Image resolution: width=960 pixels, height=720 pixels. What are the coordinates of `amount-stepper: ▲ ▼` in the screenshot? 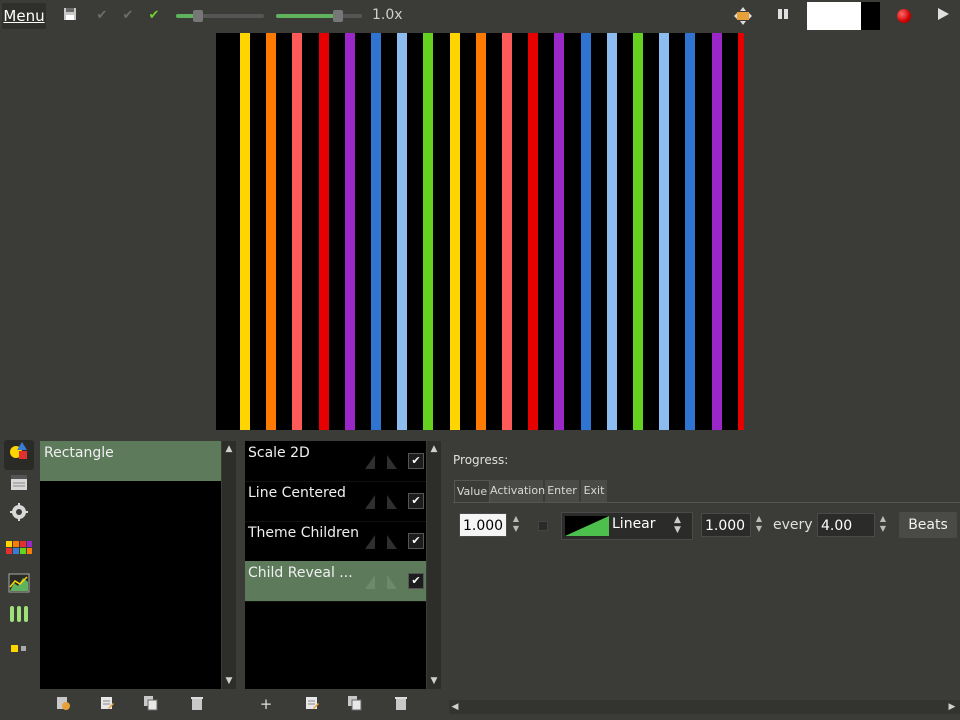 It's located at (759, 524).